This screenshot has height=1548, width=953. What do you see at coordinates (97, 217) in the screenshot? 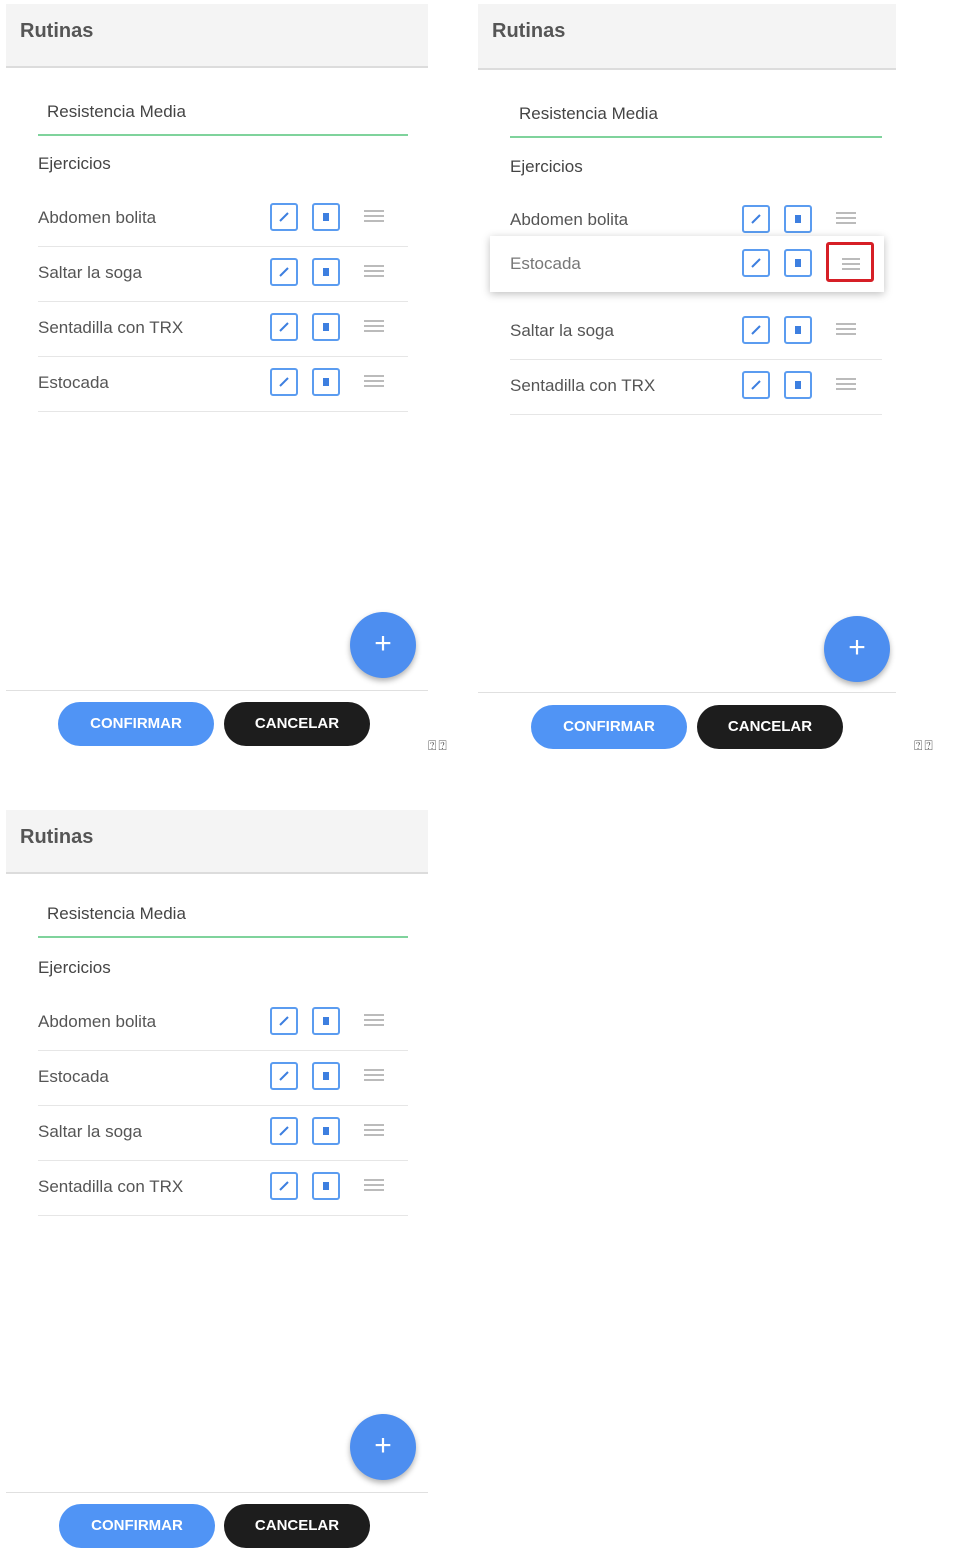
I see `exercise-label: Abdomen bolita` at bounding box center [97, 217].